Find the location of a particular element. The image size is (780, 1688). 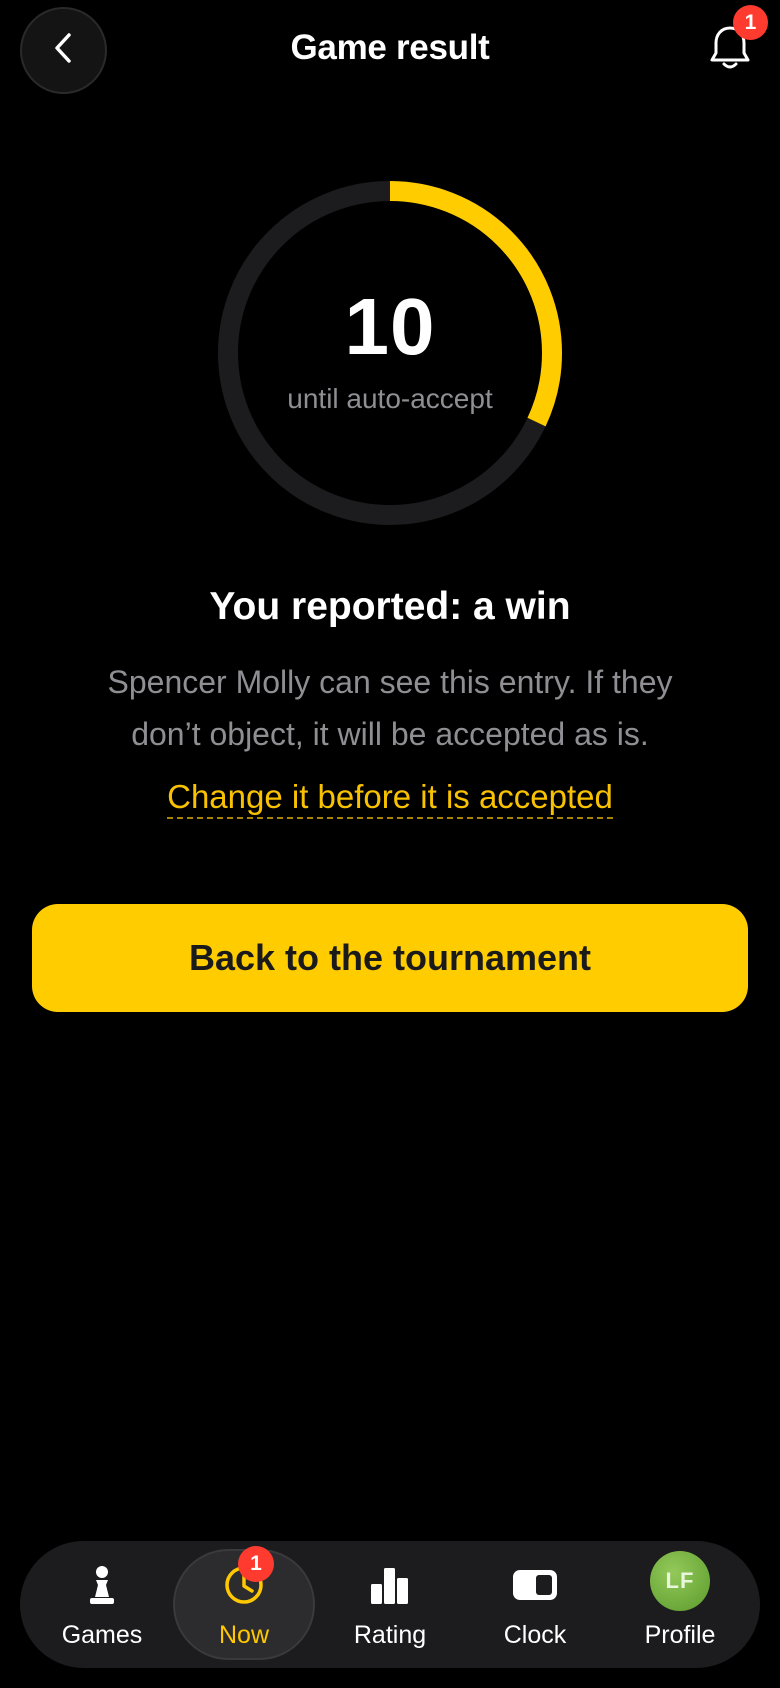

bar-chart-icon is located at coordinates (390, 1585).